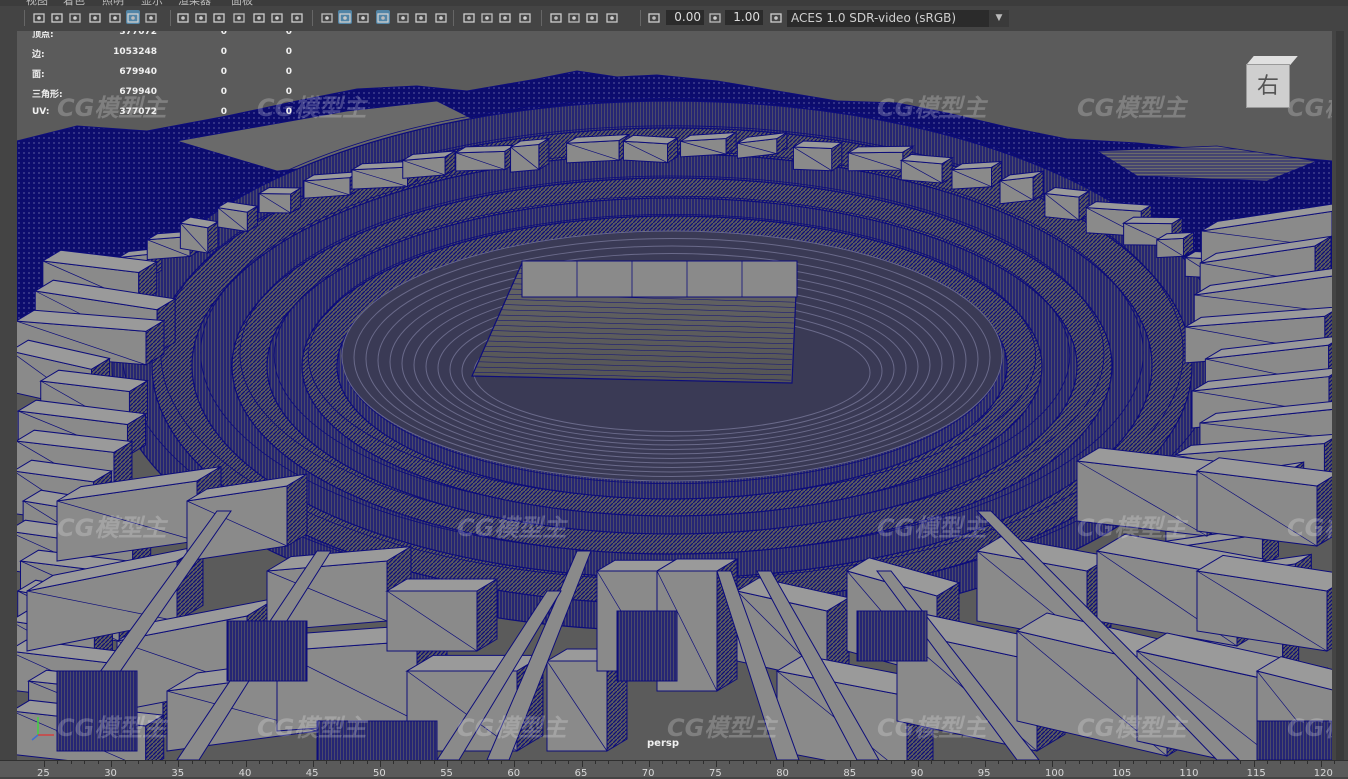  Describe the element at coordinates (1121, 773) in the screenshot. I see `time-tick-label: 105` at that location.